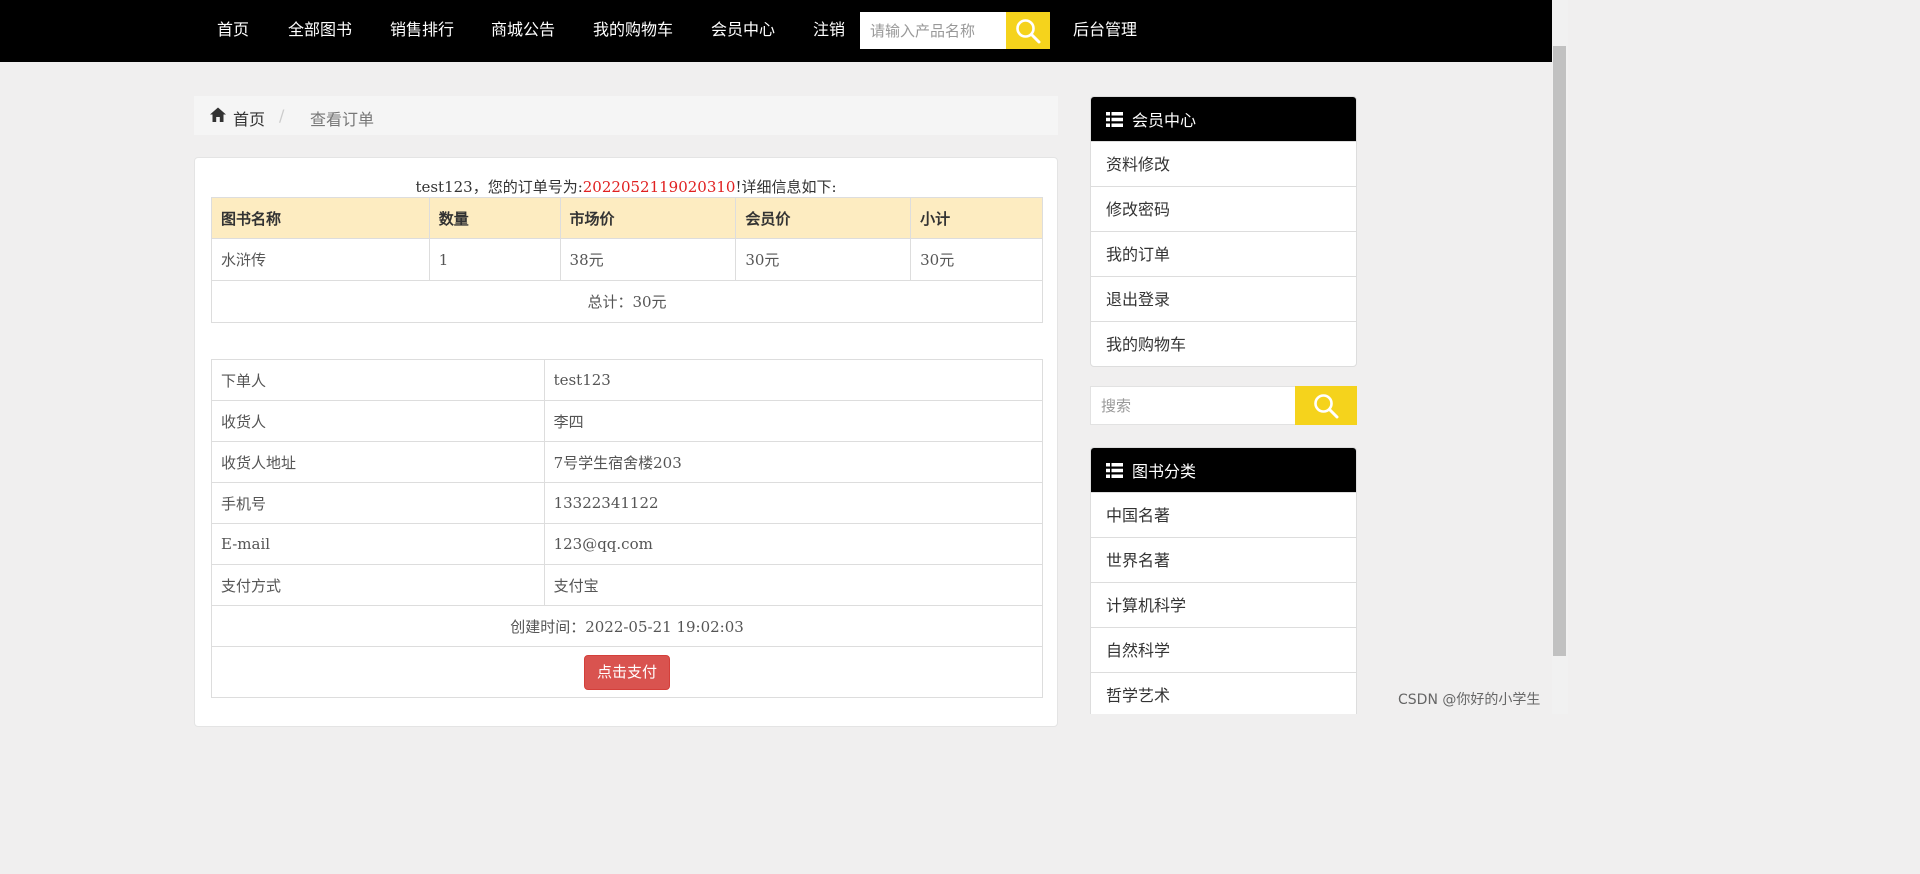  What do you see at coordinates (648, 259) in the screenshot?
I see `cell-market-price: 38元` at bounding box center [648, 259].